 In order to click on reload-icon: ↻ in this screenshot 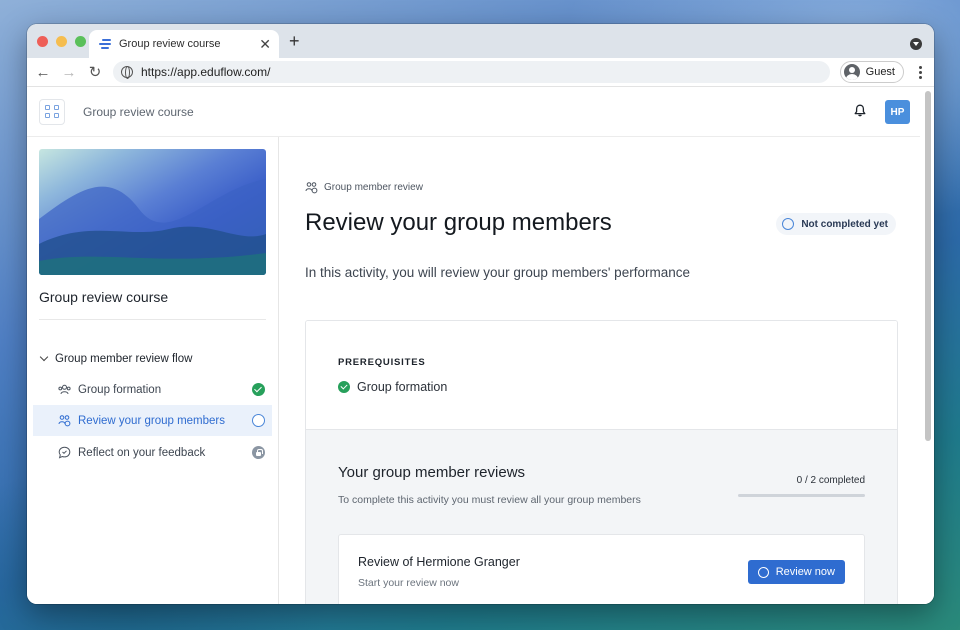, I will do `click(95, 72)`.